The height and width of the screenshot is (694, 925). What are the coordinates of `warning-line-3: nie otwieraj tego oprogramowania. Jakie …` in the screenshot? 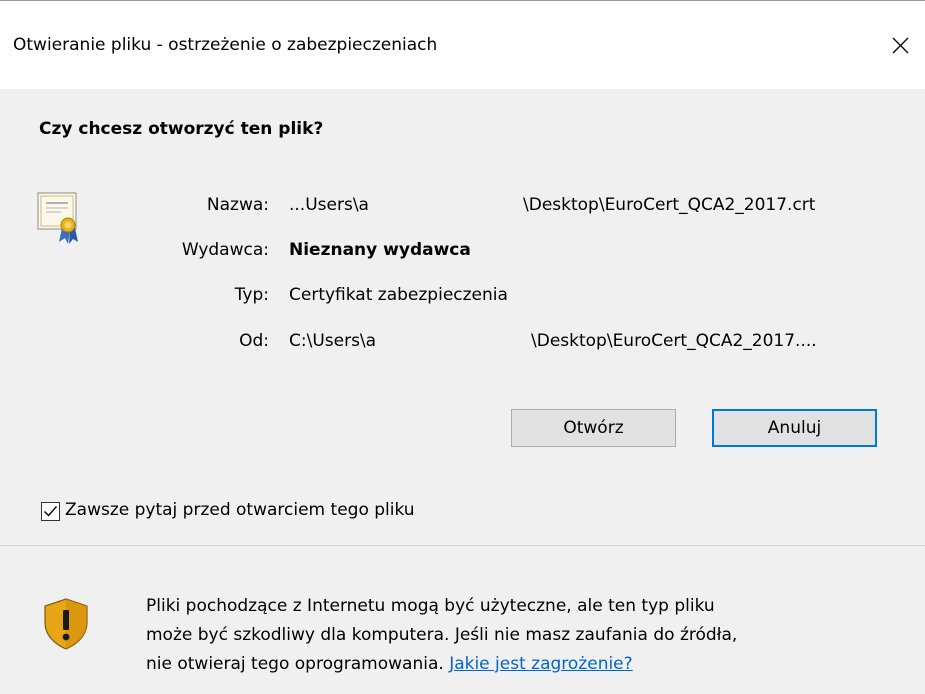 It's located at (526, 664).